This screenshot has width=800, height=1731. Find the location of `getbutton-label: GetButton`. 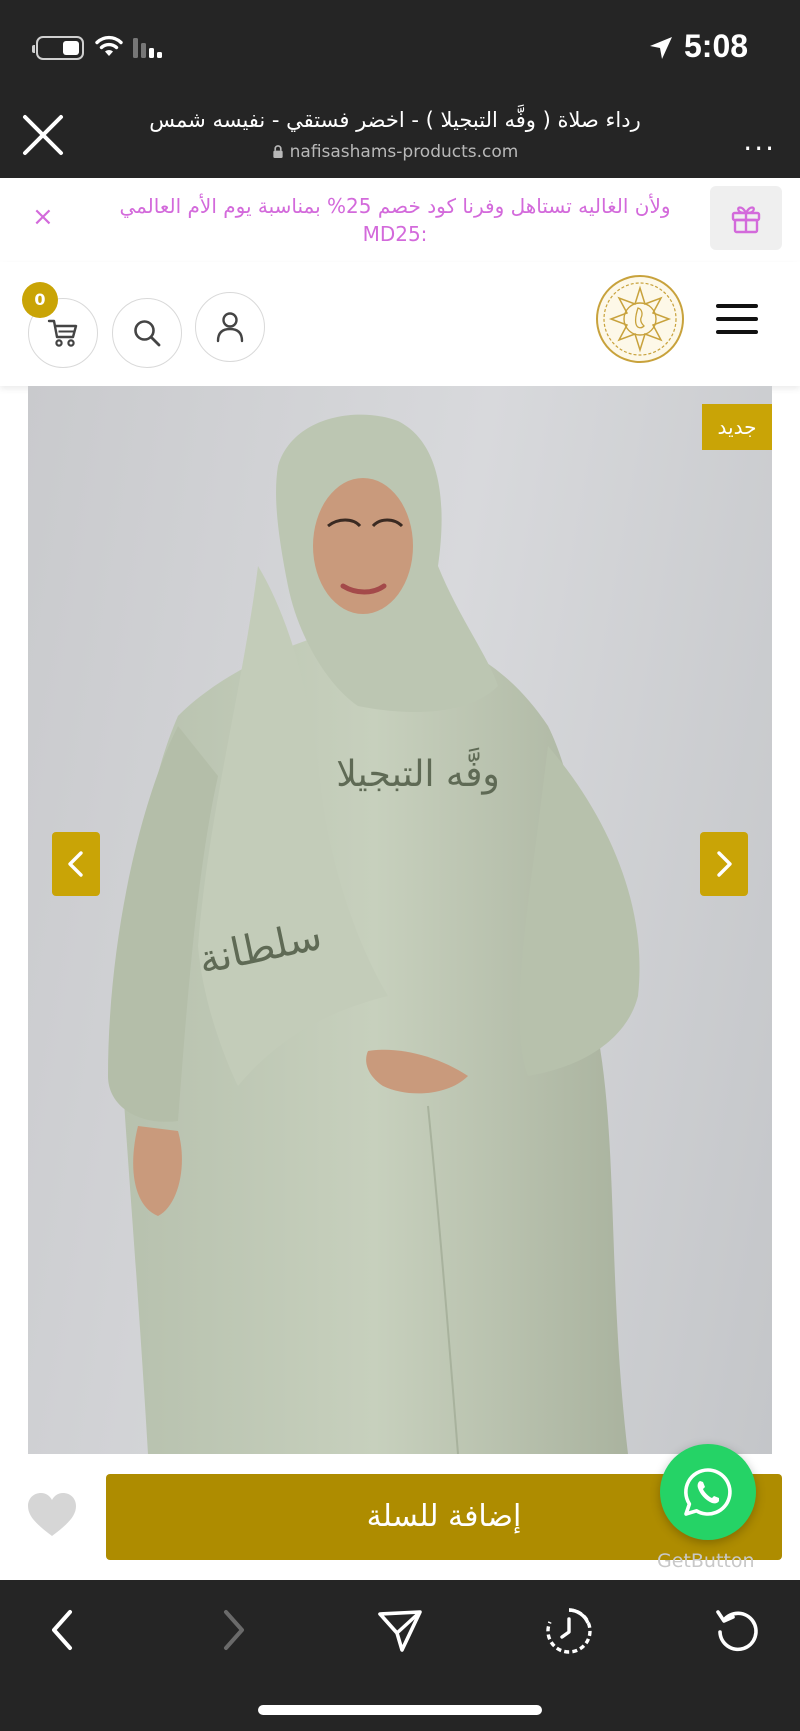

getbutton-label: GetButton is located at coordinates (706, 1561).